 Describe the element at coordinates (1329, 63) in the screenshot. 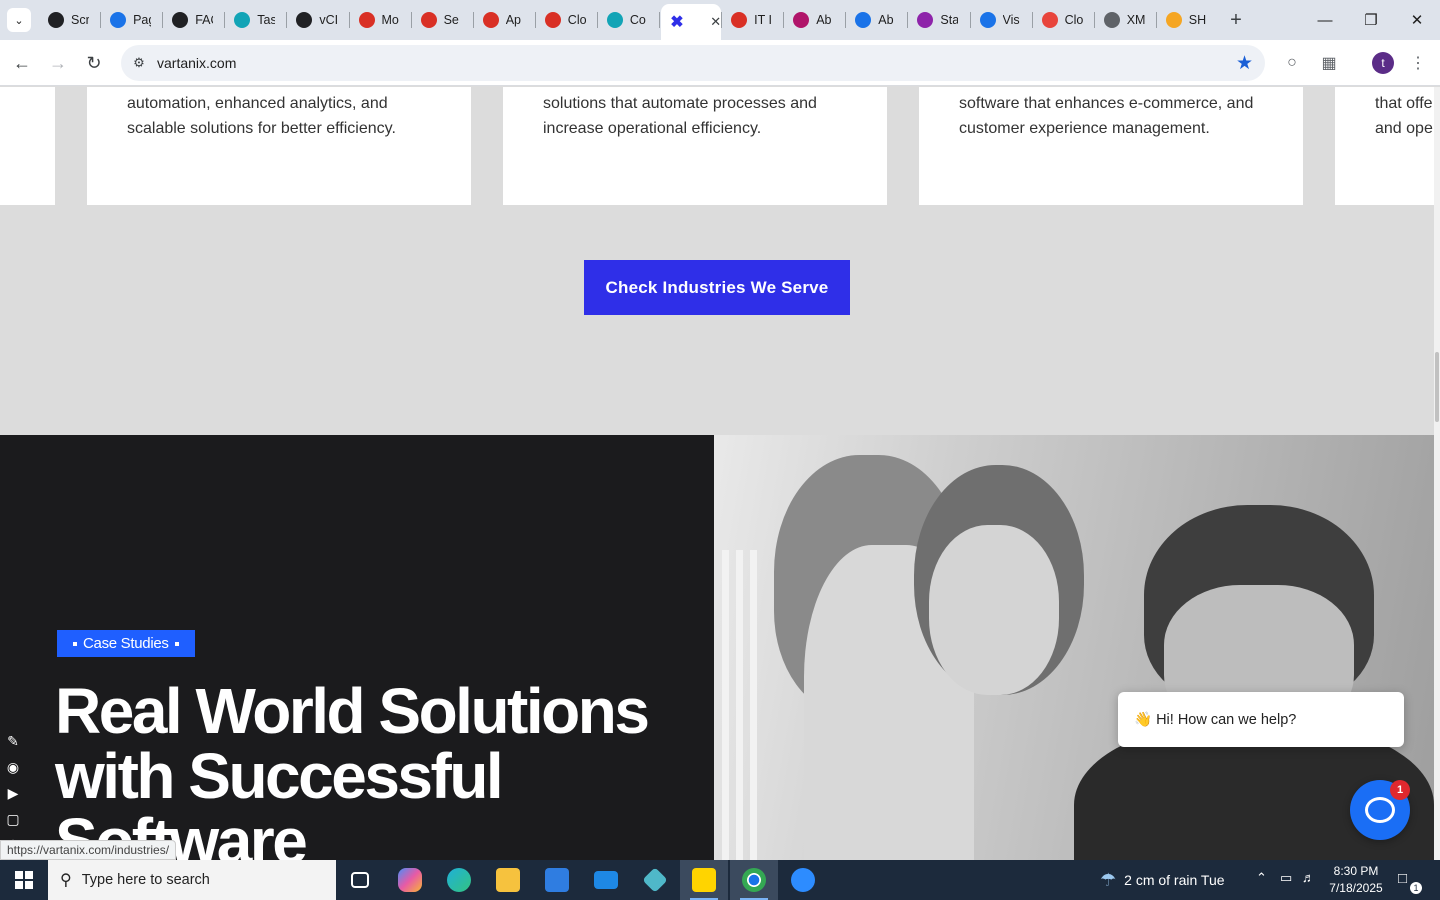

I see `extensions-icon: ▦` at that location.